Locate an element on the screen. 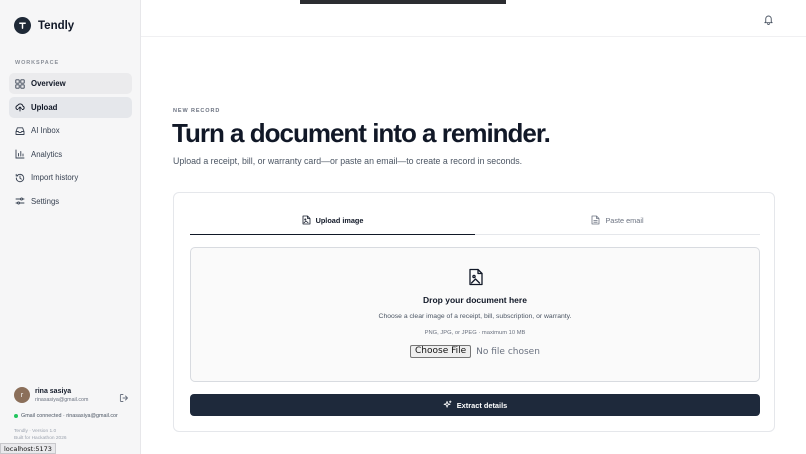 The image size is (806, 454). upload-cloud-icon is located at coordinates (20, 107).